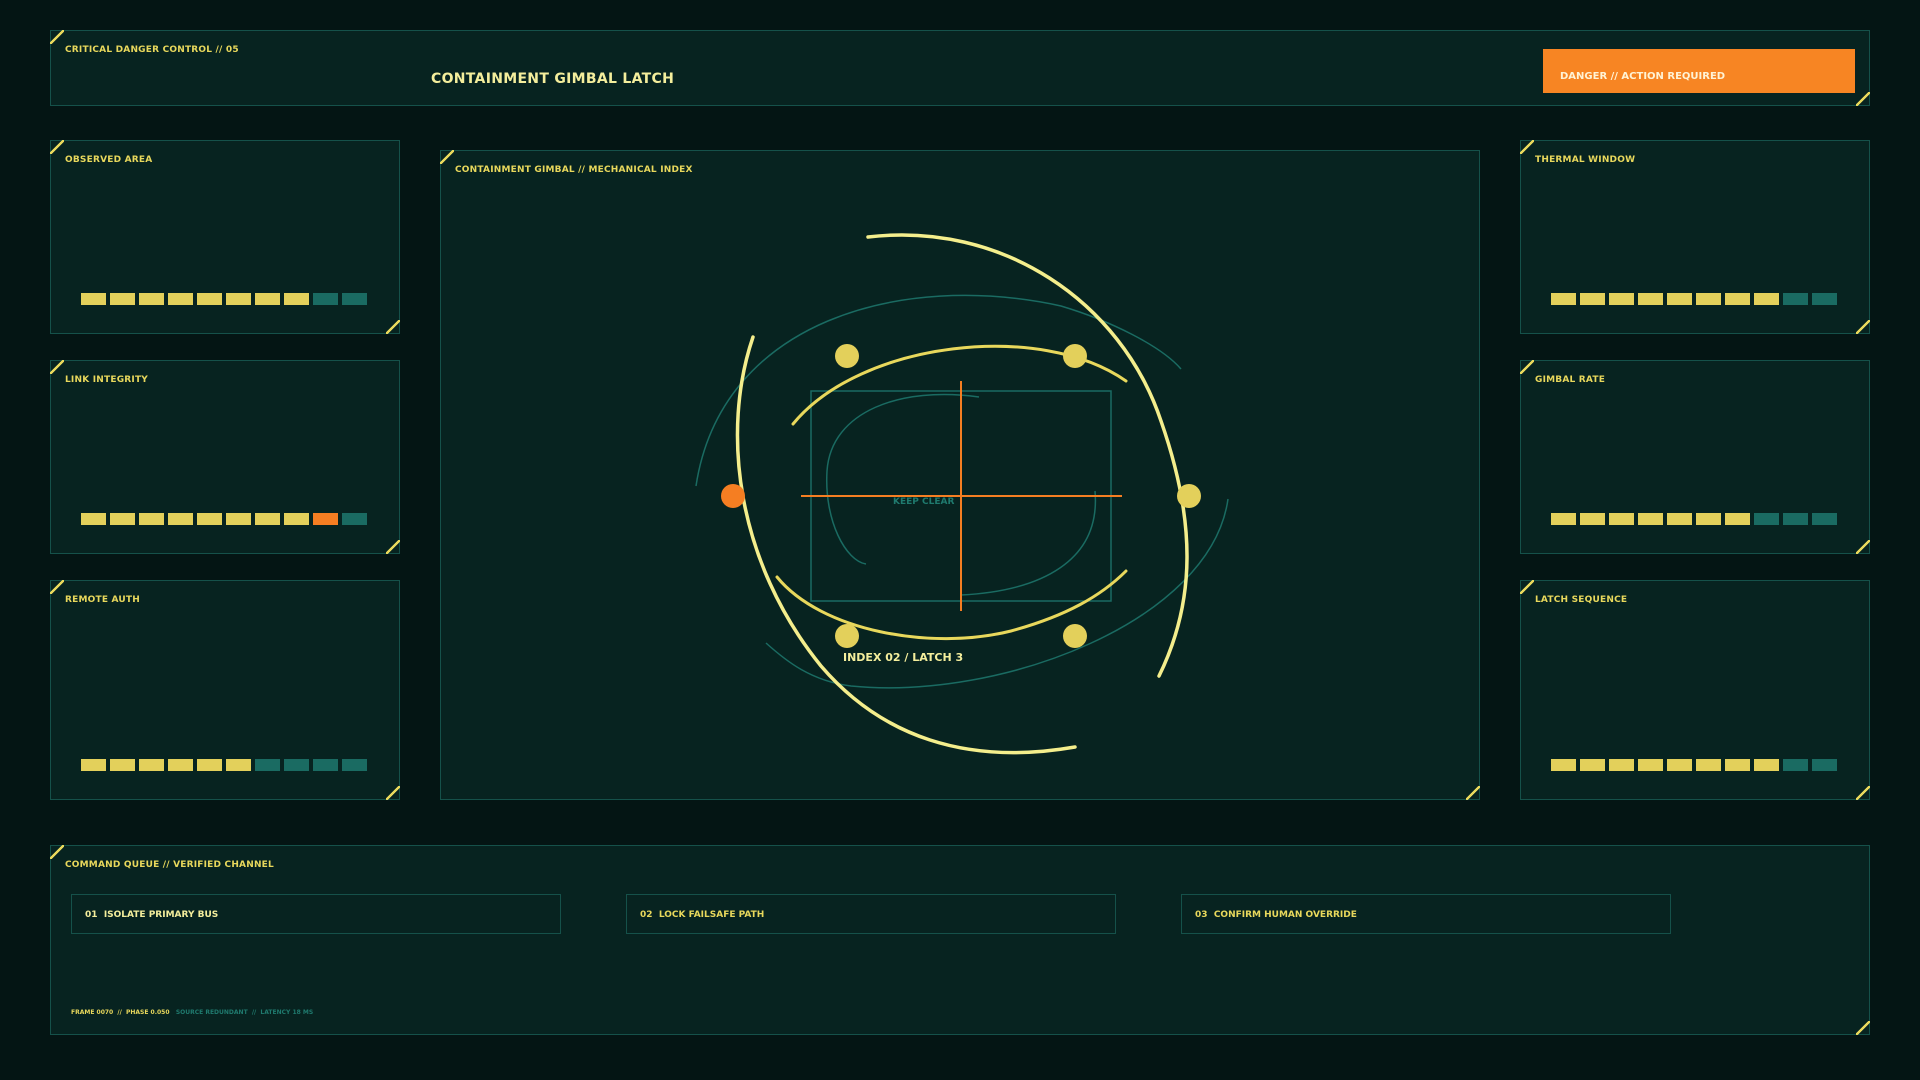 Image resolution: width=1920 pixels, height=1080 pixels. I want to click on remote-auth-panel: REMOTE AUTH, so click(225, 690).